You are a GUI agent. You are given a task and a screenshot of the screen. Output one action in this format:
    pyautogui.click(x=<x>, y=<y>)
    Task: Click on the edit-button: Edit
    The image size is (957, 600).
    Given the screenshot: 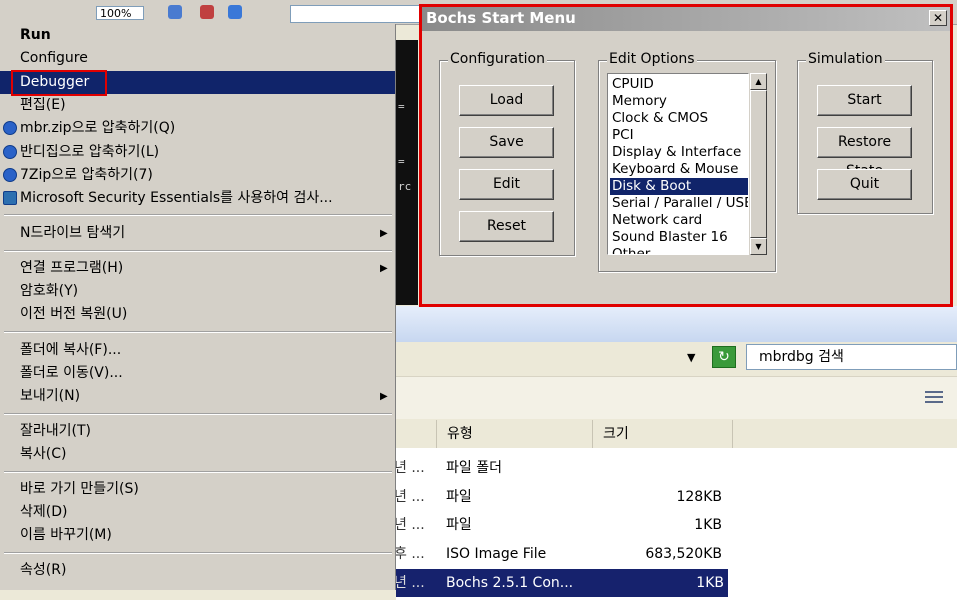 What is the action you would take?
    pyautogui.click(x=506, y=184)
    